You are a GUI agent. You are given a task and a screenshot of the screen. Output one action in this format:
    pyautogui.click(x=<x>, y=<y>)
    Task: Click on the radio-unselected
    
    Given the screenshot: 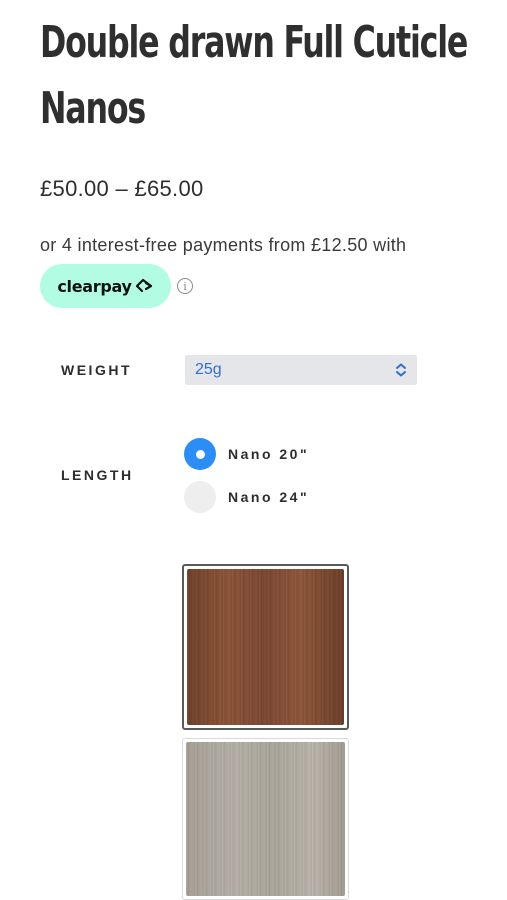 What is the action you would take?
    pyautogui.click(x=200, y=497)
    